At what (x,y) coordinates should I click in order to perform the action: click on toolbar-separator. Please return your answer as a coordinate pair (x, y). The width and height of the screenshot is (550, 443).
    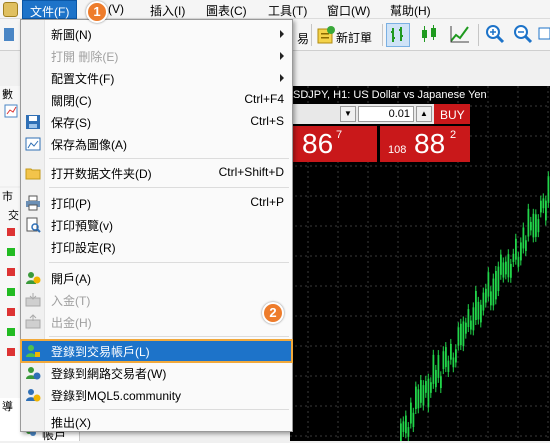
    Looking at the image, I should click on (478, 35).